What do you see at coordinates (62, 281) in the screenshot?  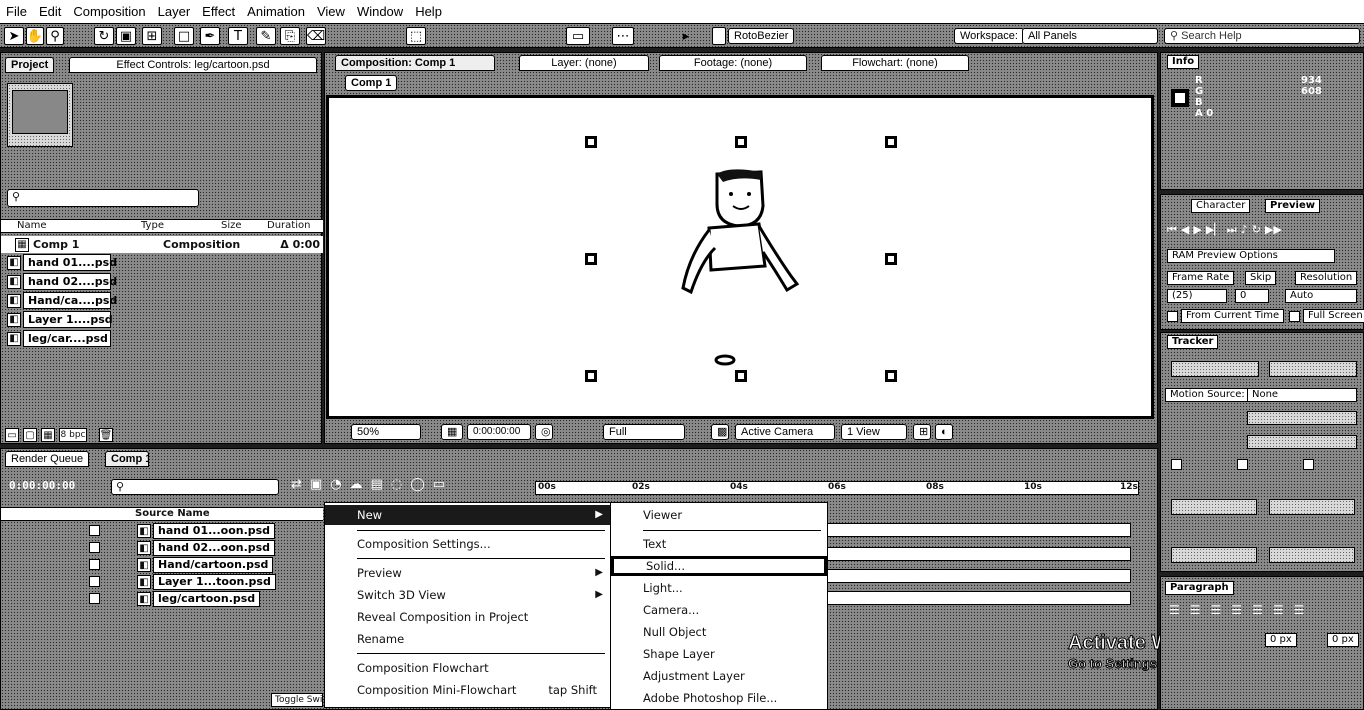 I see `project-row-item: ◧ hand 02....psd` at bounding box center [62, 281].